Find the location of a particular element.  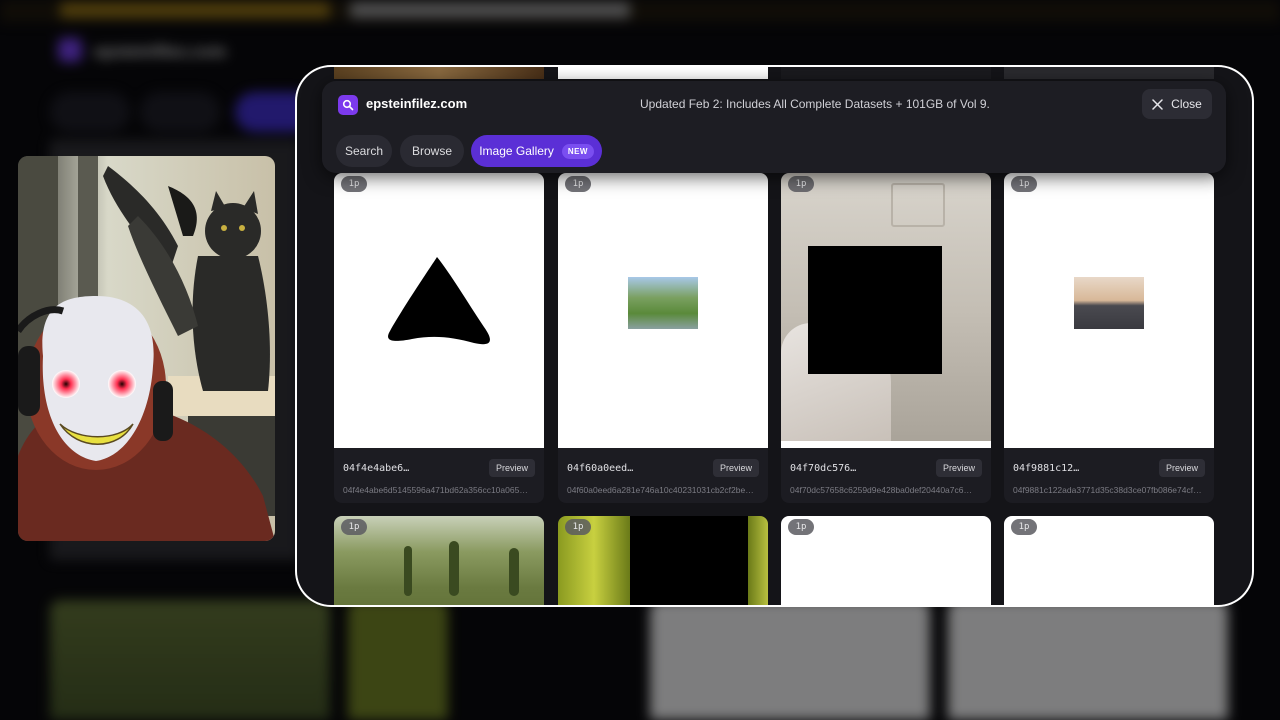

photo-border is located at coordinates (886, 444).